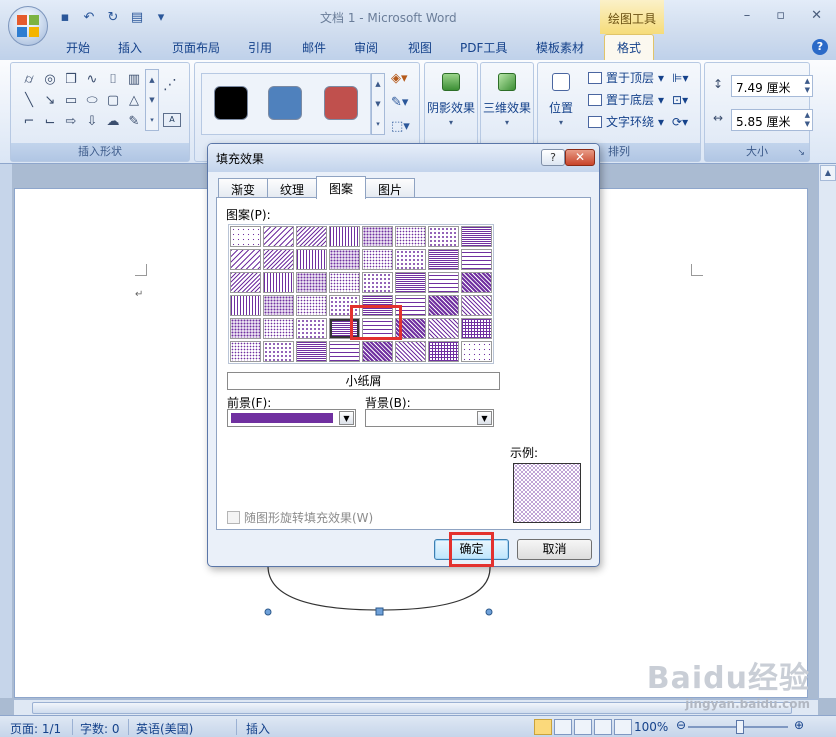 The height and width of the screenshot is (737, 836). I want to click on selected-shape, so click(380, 590).